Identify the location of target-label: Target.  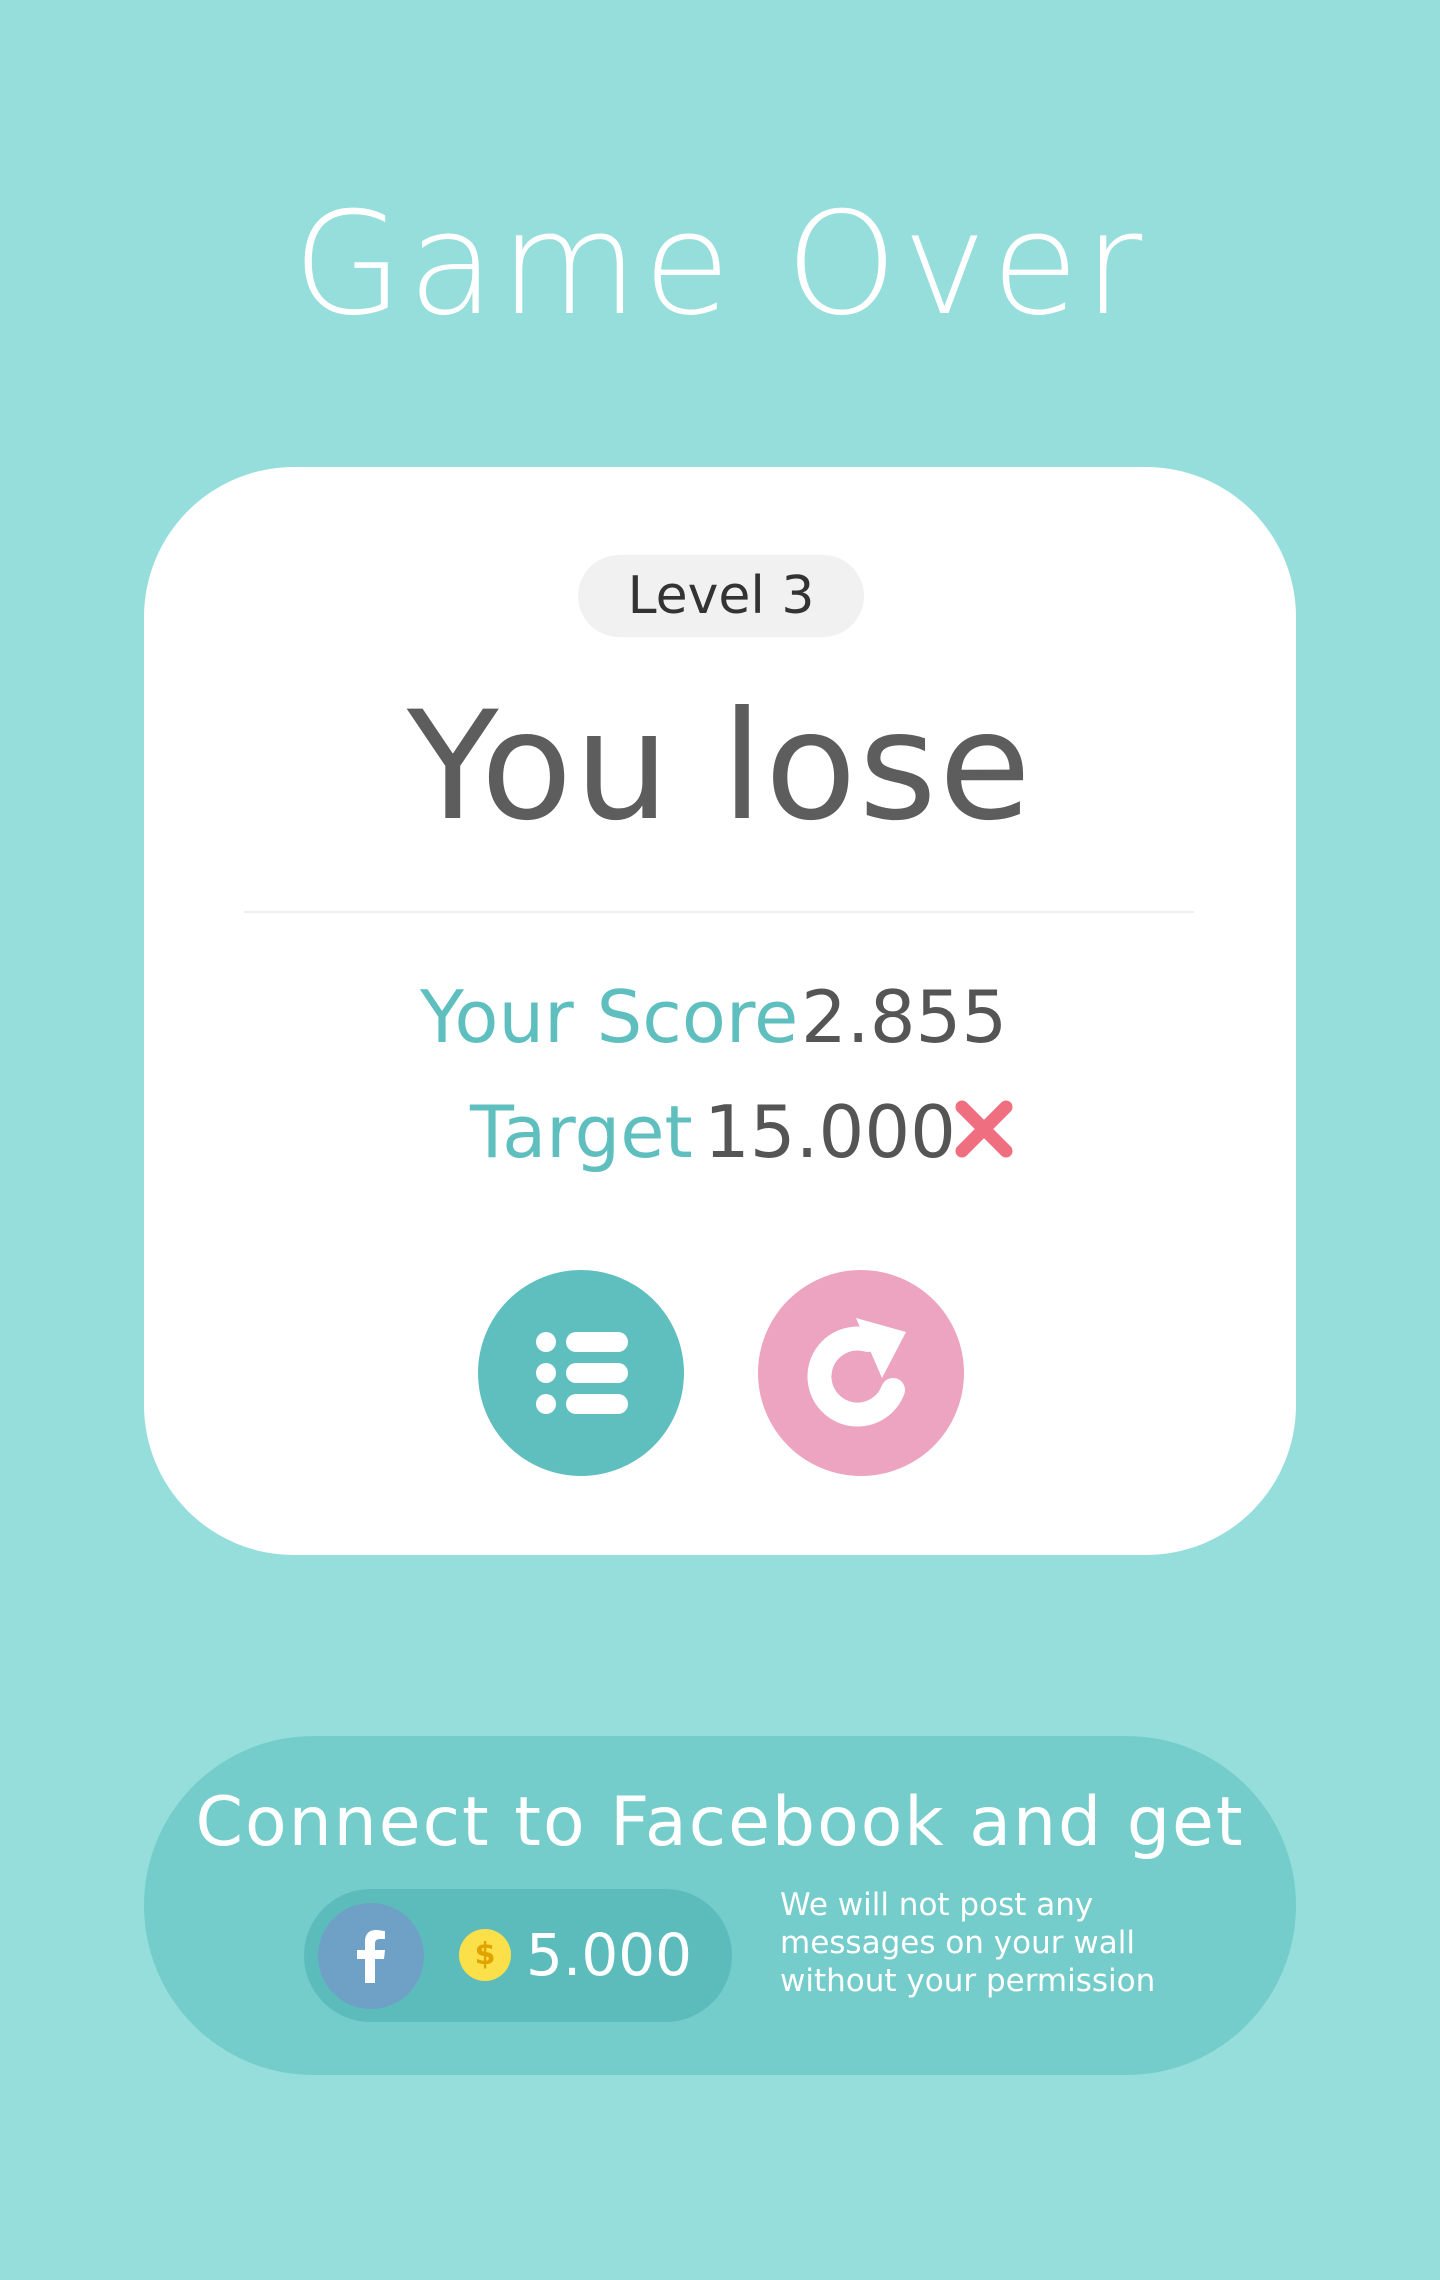
(581, 1132).